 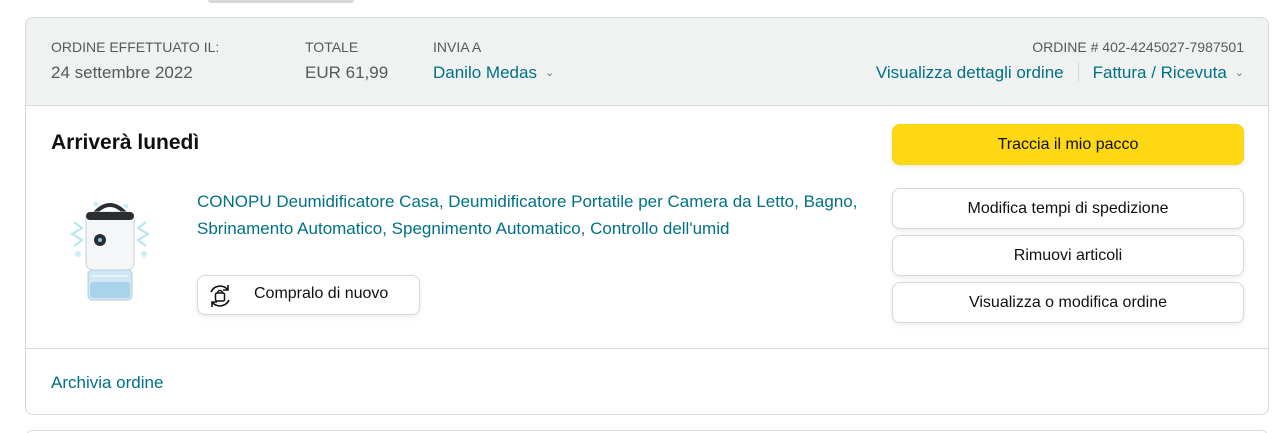 I want to click on view-order-details-link: Visualizza dettagli ordine, so click(x=970, y=72).